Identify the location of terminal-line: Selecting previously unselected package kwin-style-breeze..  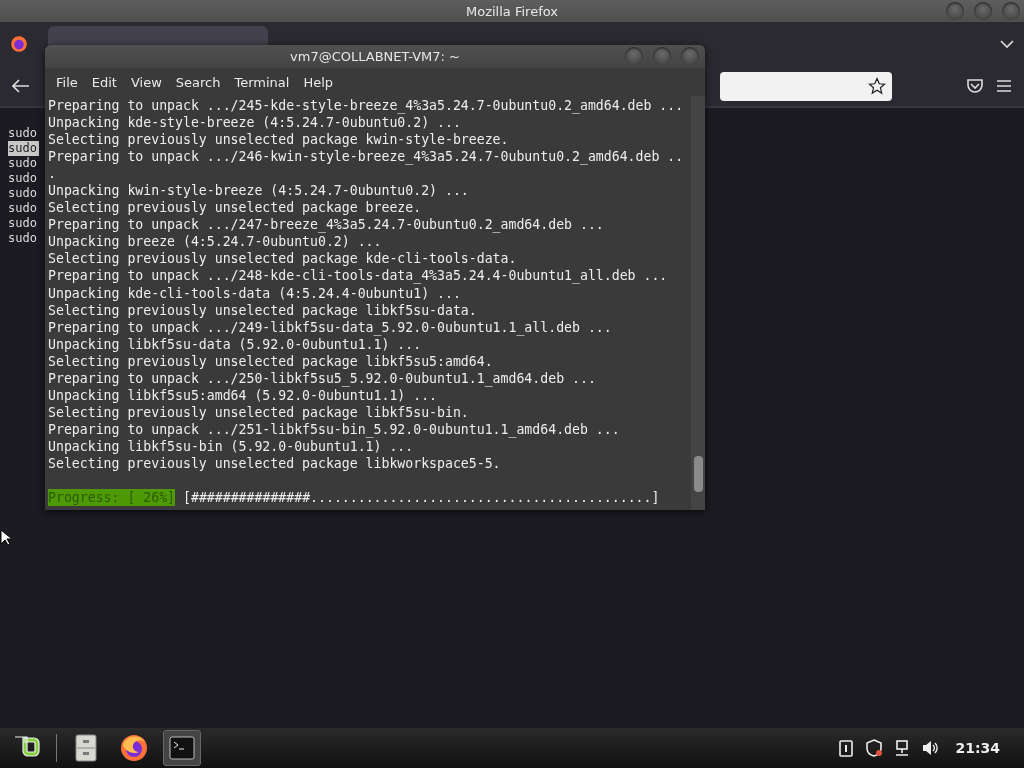
(279, 140).